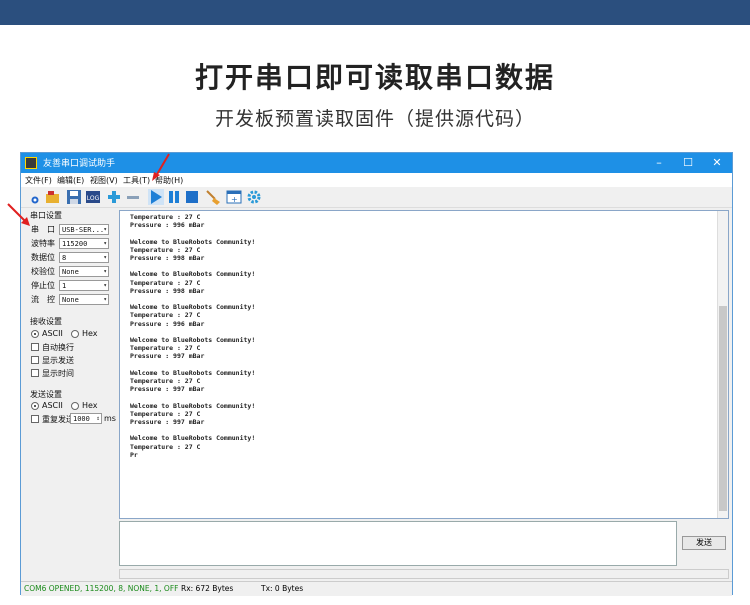 This screenshot has height=605, width=750. I want to click on parity-value: None, so click(70, 272).